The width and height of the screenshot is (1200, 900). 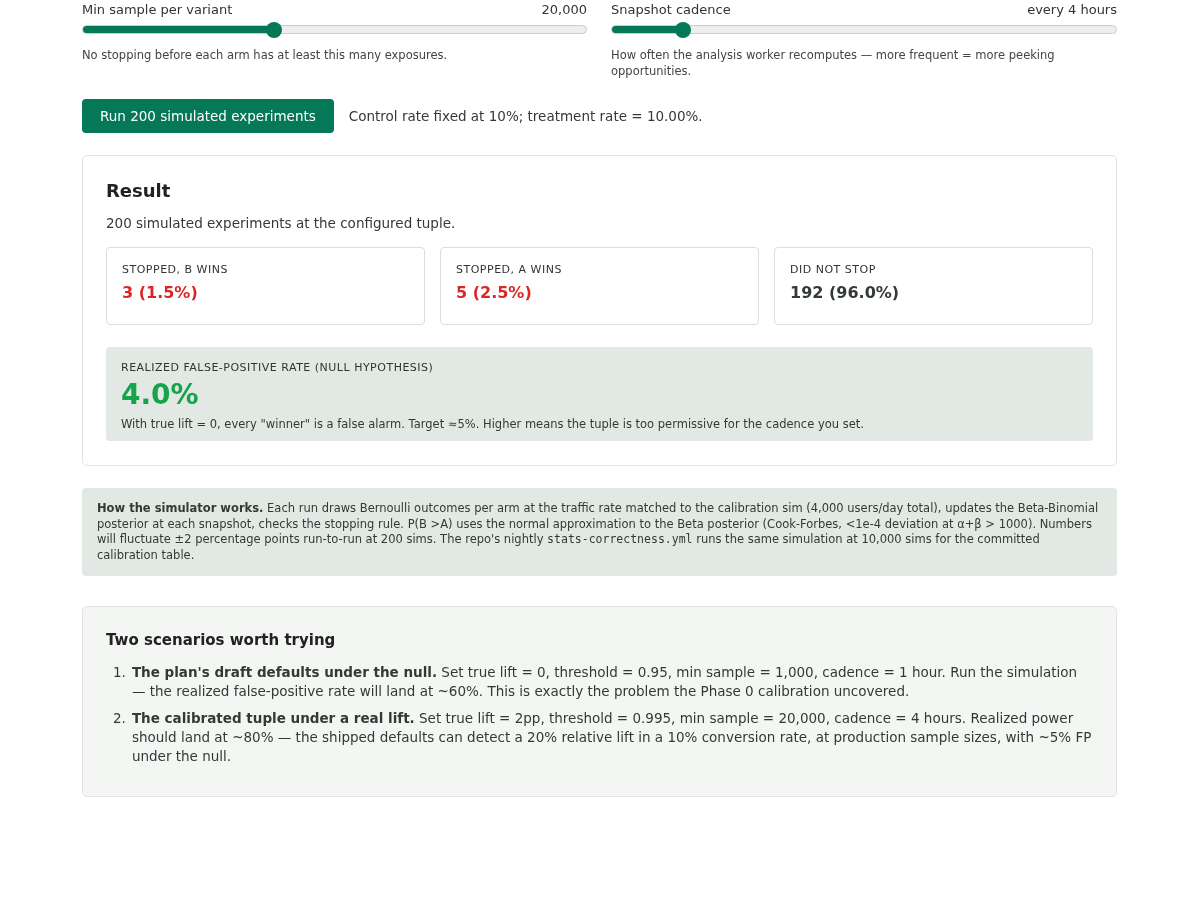 What do you see at coordinates (157, 9) in the screenshot?
I see `slider-label: Min sample per variant` at bounding box center [157, 9].